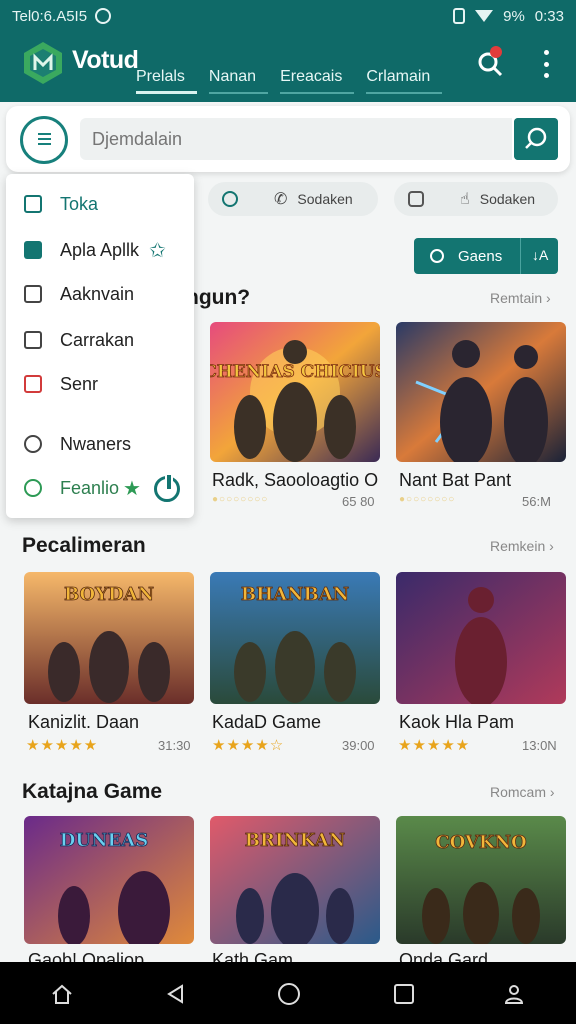  Describe the element at coordinates (33, 384) in the screenshot. I see `record-icon` at that location.